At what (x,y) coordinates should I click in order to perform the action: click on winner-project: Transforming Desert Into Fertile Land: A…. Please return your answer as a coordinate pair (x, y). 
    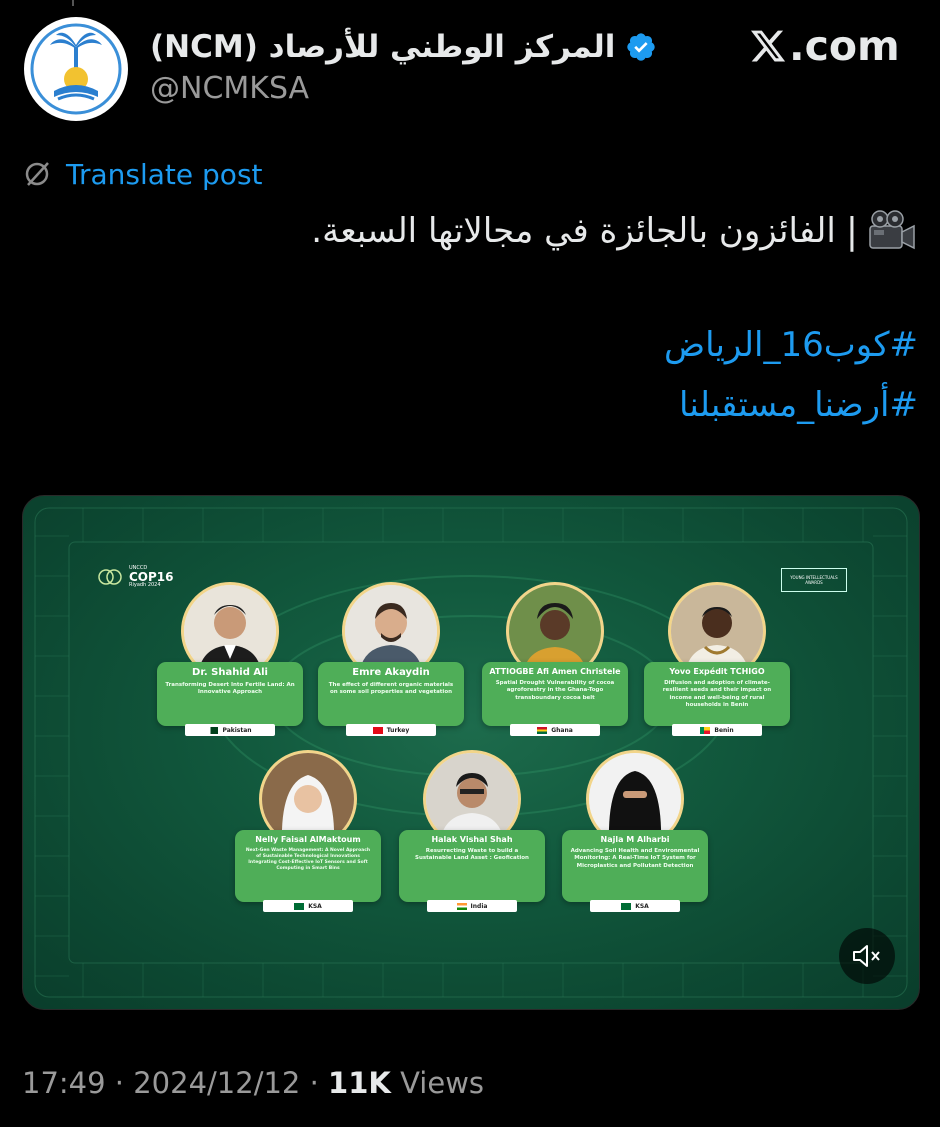
    Looking at the image, I should click on (230, 689).